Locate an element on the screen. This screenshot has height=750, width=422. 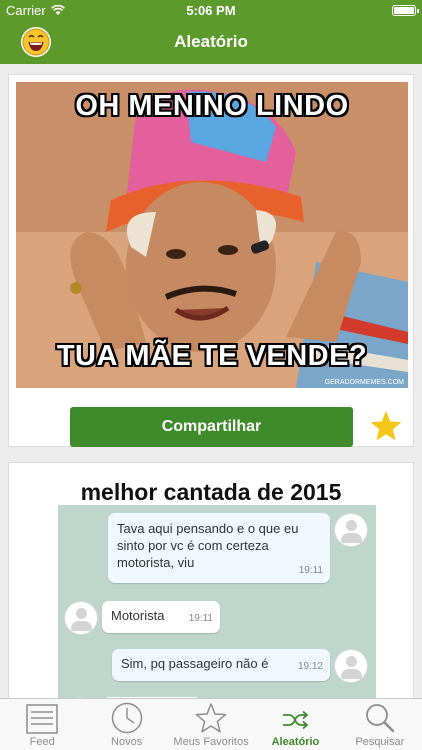
meme-top-text: OH MENINO LINDO is located at coordinates (212, 106).